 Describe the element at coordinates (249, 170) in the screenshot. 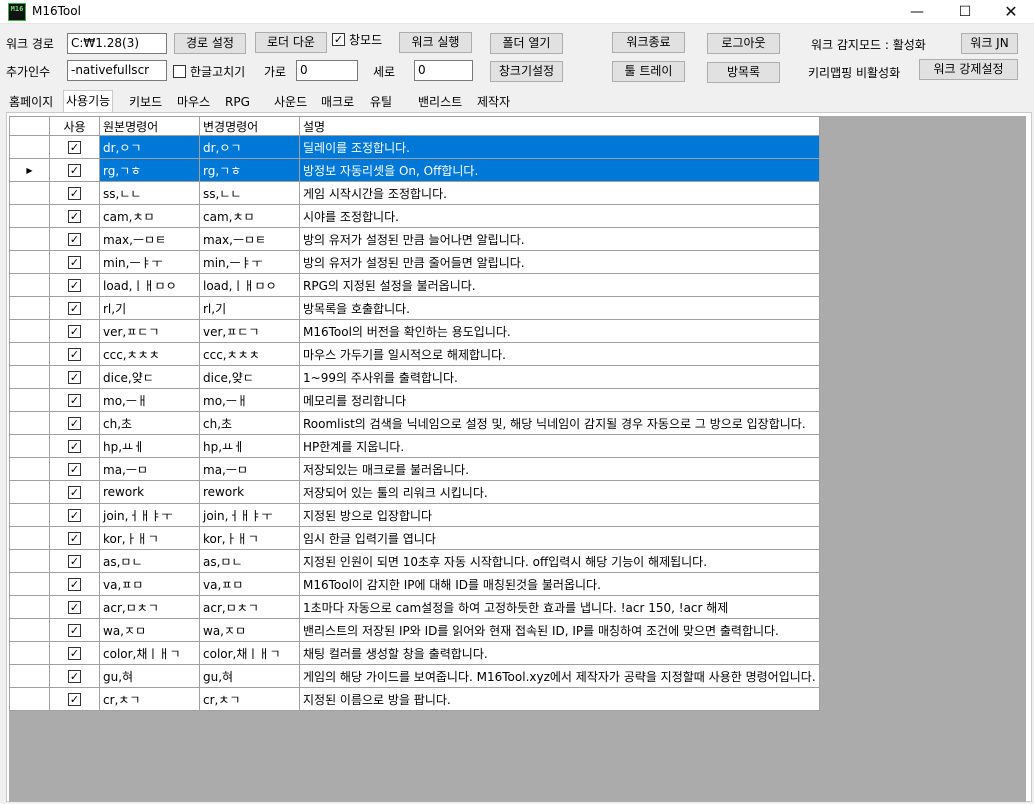

I see `changed-command-cell: rg,ㄱㅎ` at that location.